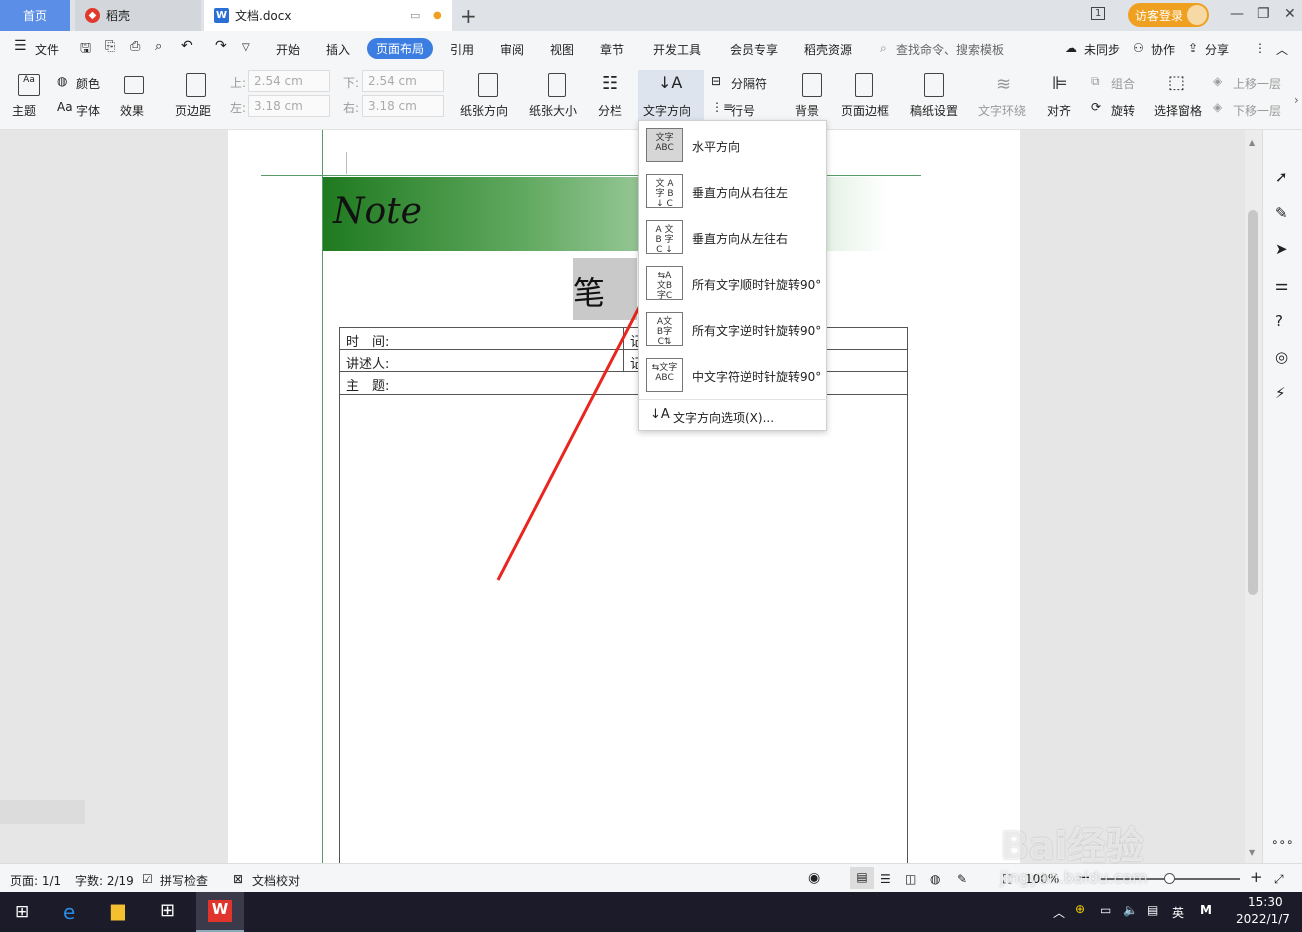 Image resolution: width=1302 pixels, height=932 pixels. What do you see at coordinates (562, 49) in the screenshot?
I see `menu-view: 视图` at bounding box center [562, 49].